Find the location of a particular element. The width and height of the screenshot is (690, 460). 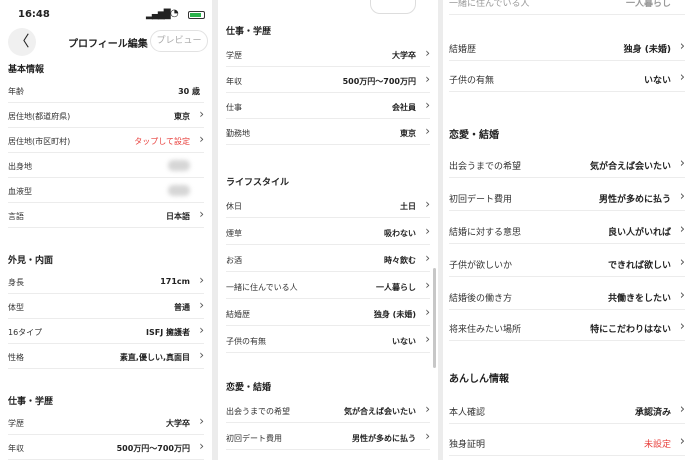

row-identity-verification: 本人確認 承認済み › is located at coordinates (567, 409).